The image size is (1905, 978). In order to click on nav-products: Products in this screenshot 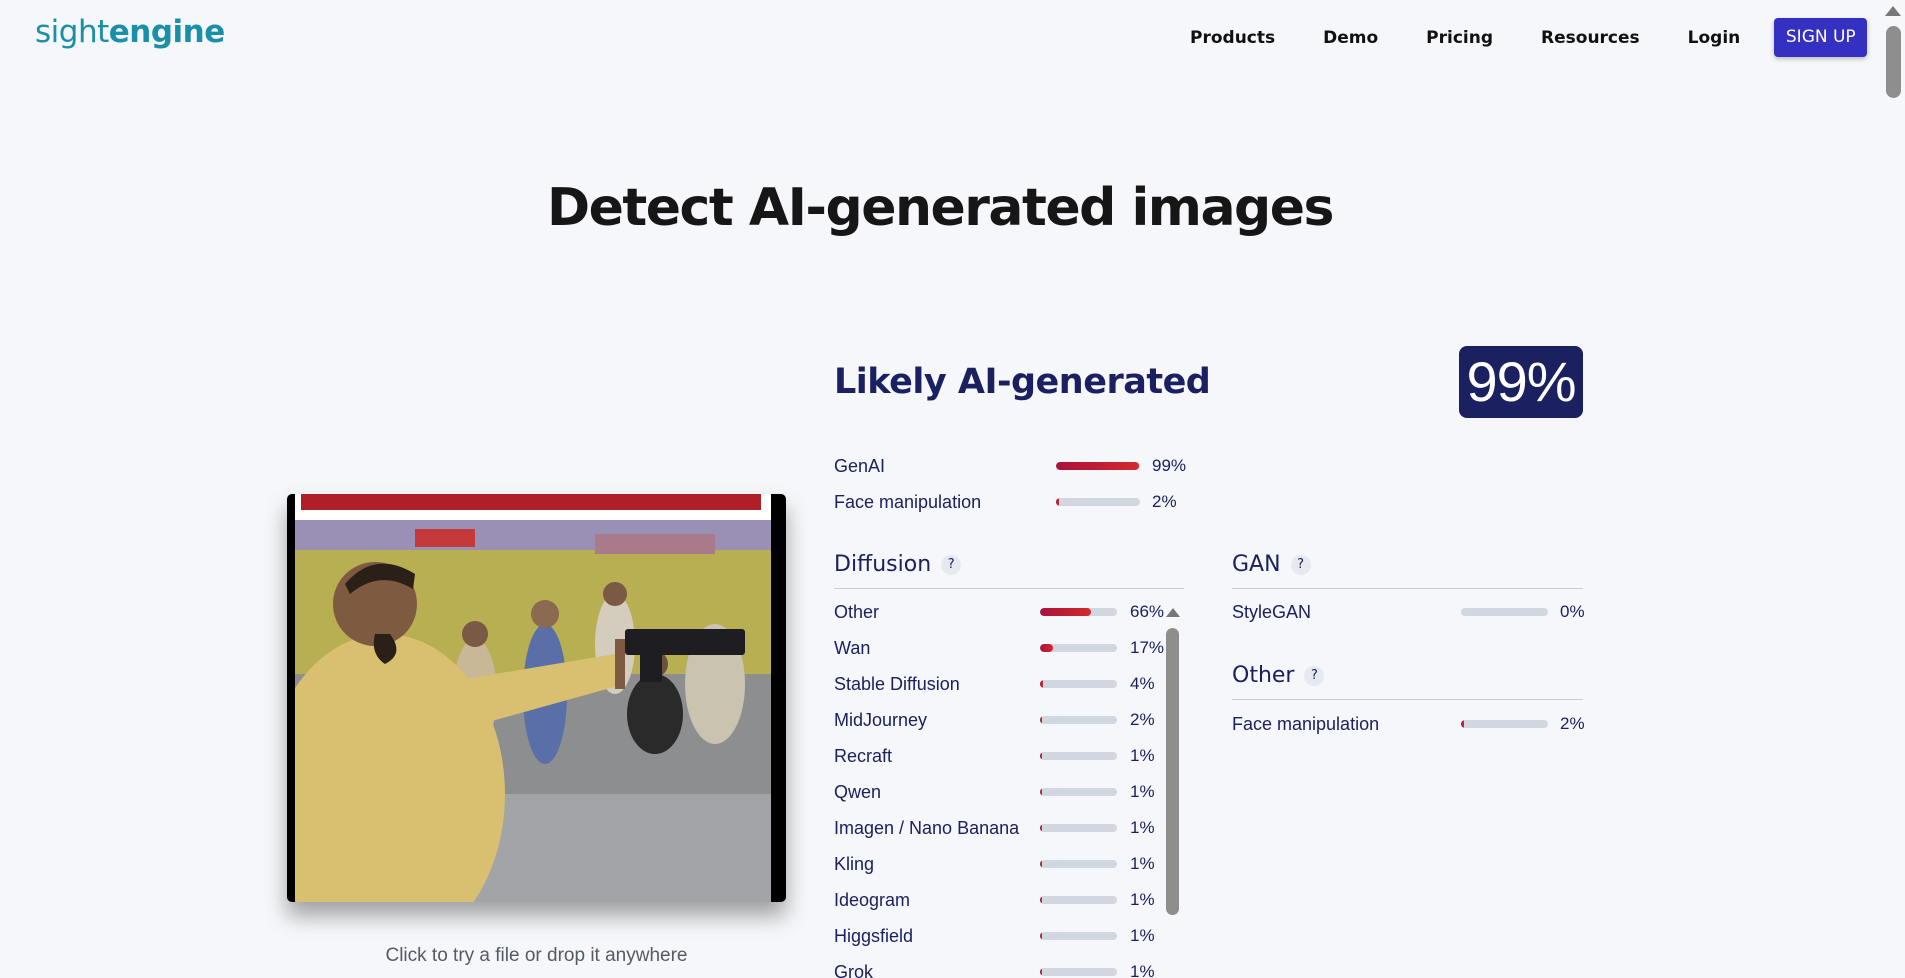, I will do `click(1232, 38)`.